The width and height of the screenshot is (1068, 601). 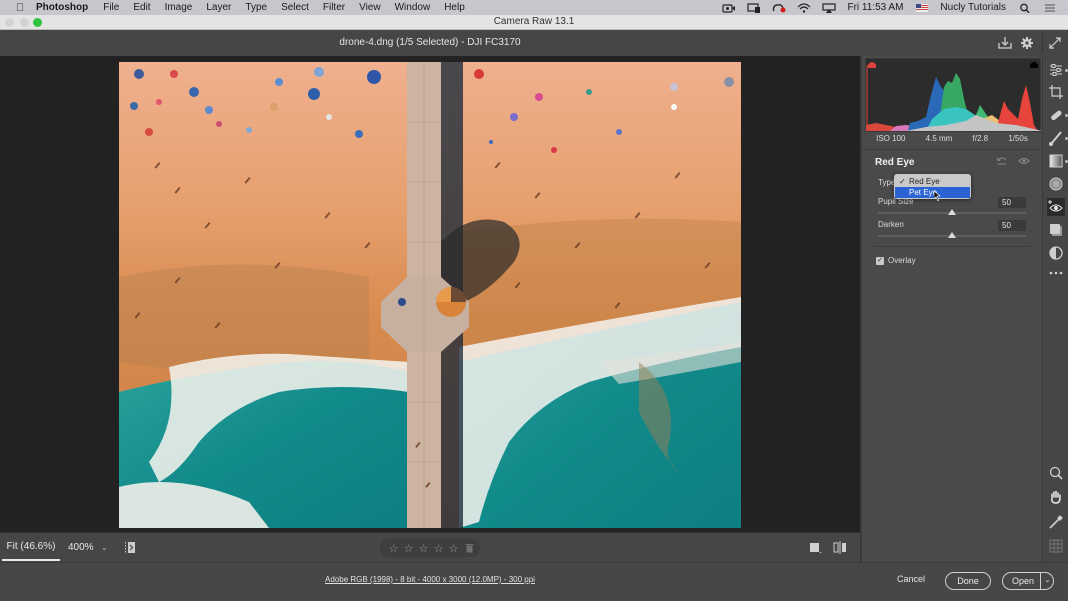 I want to click on exif-aperture: f/2.8, so click(x=980, y=138).